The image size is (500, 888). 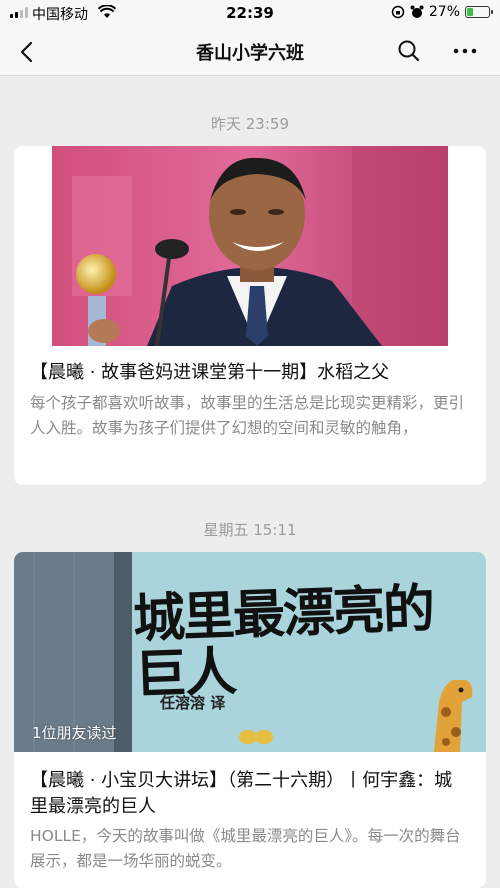 I want to click on search-icon, so click(x=409, y=51).